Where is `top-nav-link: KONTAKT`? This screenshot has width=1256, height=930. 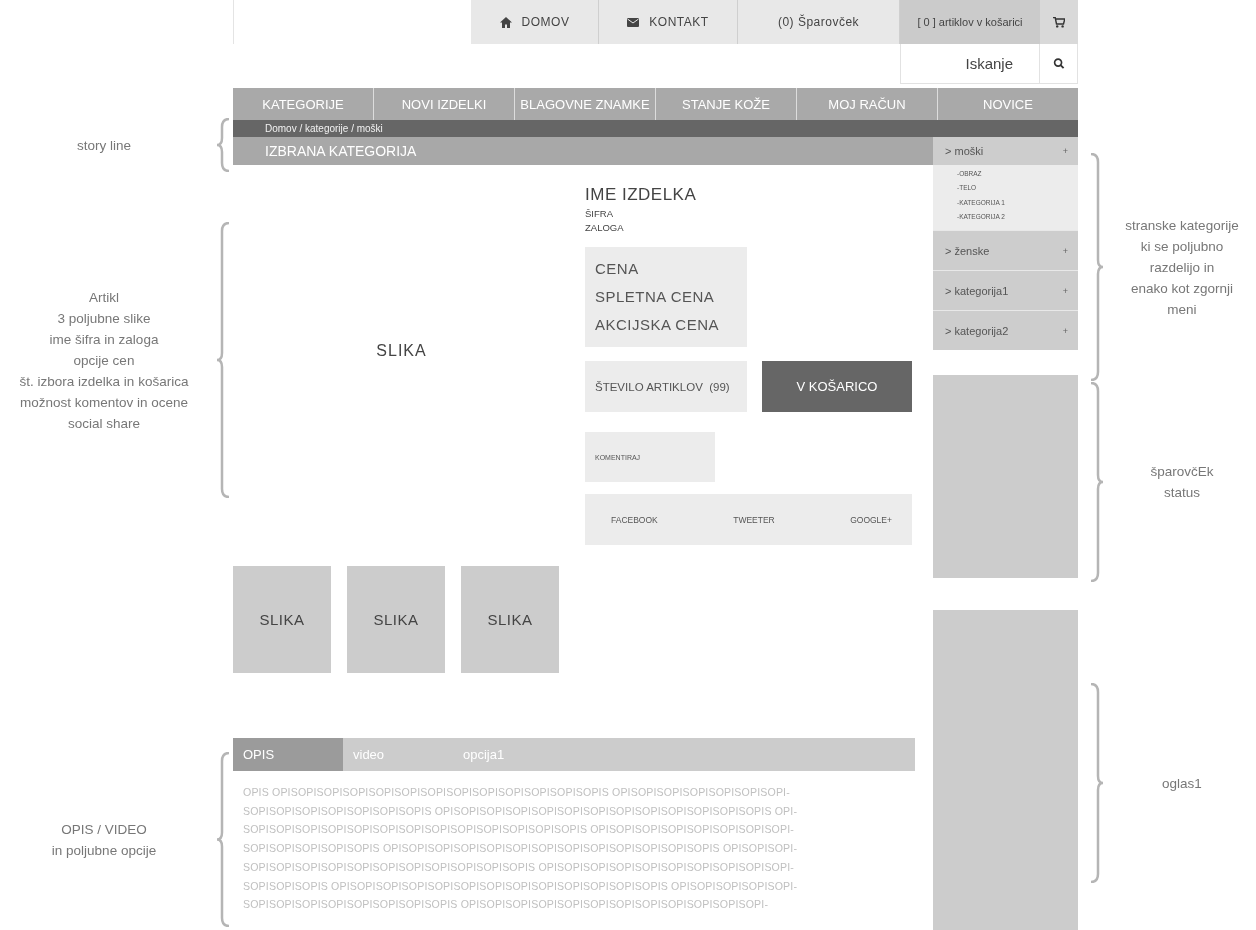 top-nav-link: KONTAKT is located at coordinates (668, 22).